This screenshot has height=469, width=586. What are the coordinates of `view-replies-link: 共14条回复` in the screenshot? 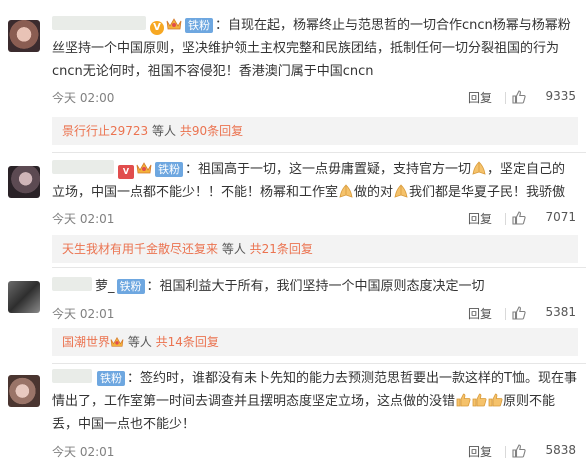 It's located at (187, 342).